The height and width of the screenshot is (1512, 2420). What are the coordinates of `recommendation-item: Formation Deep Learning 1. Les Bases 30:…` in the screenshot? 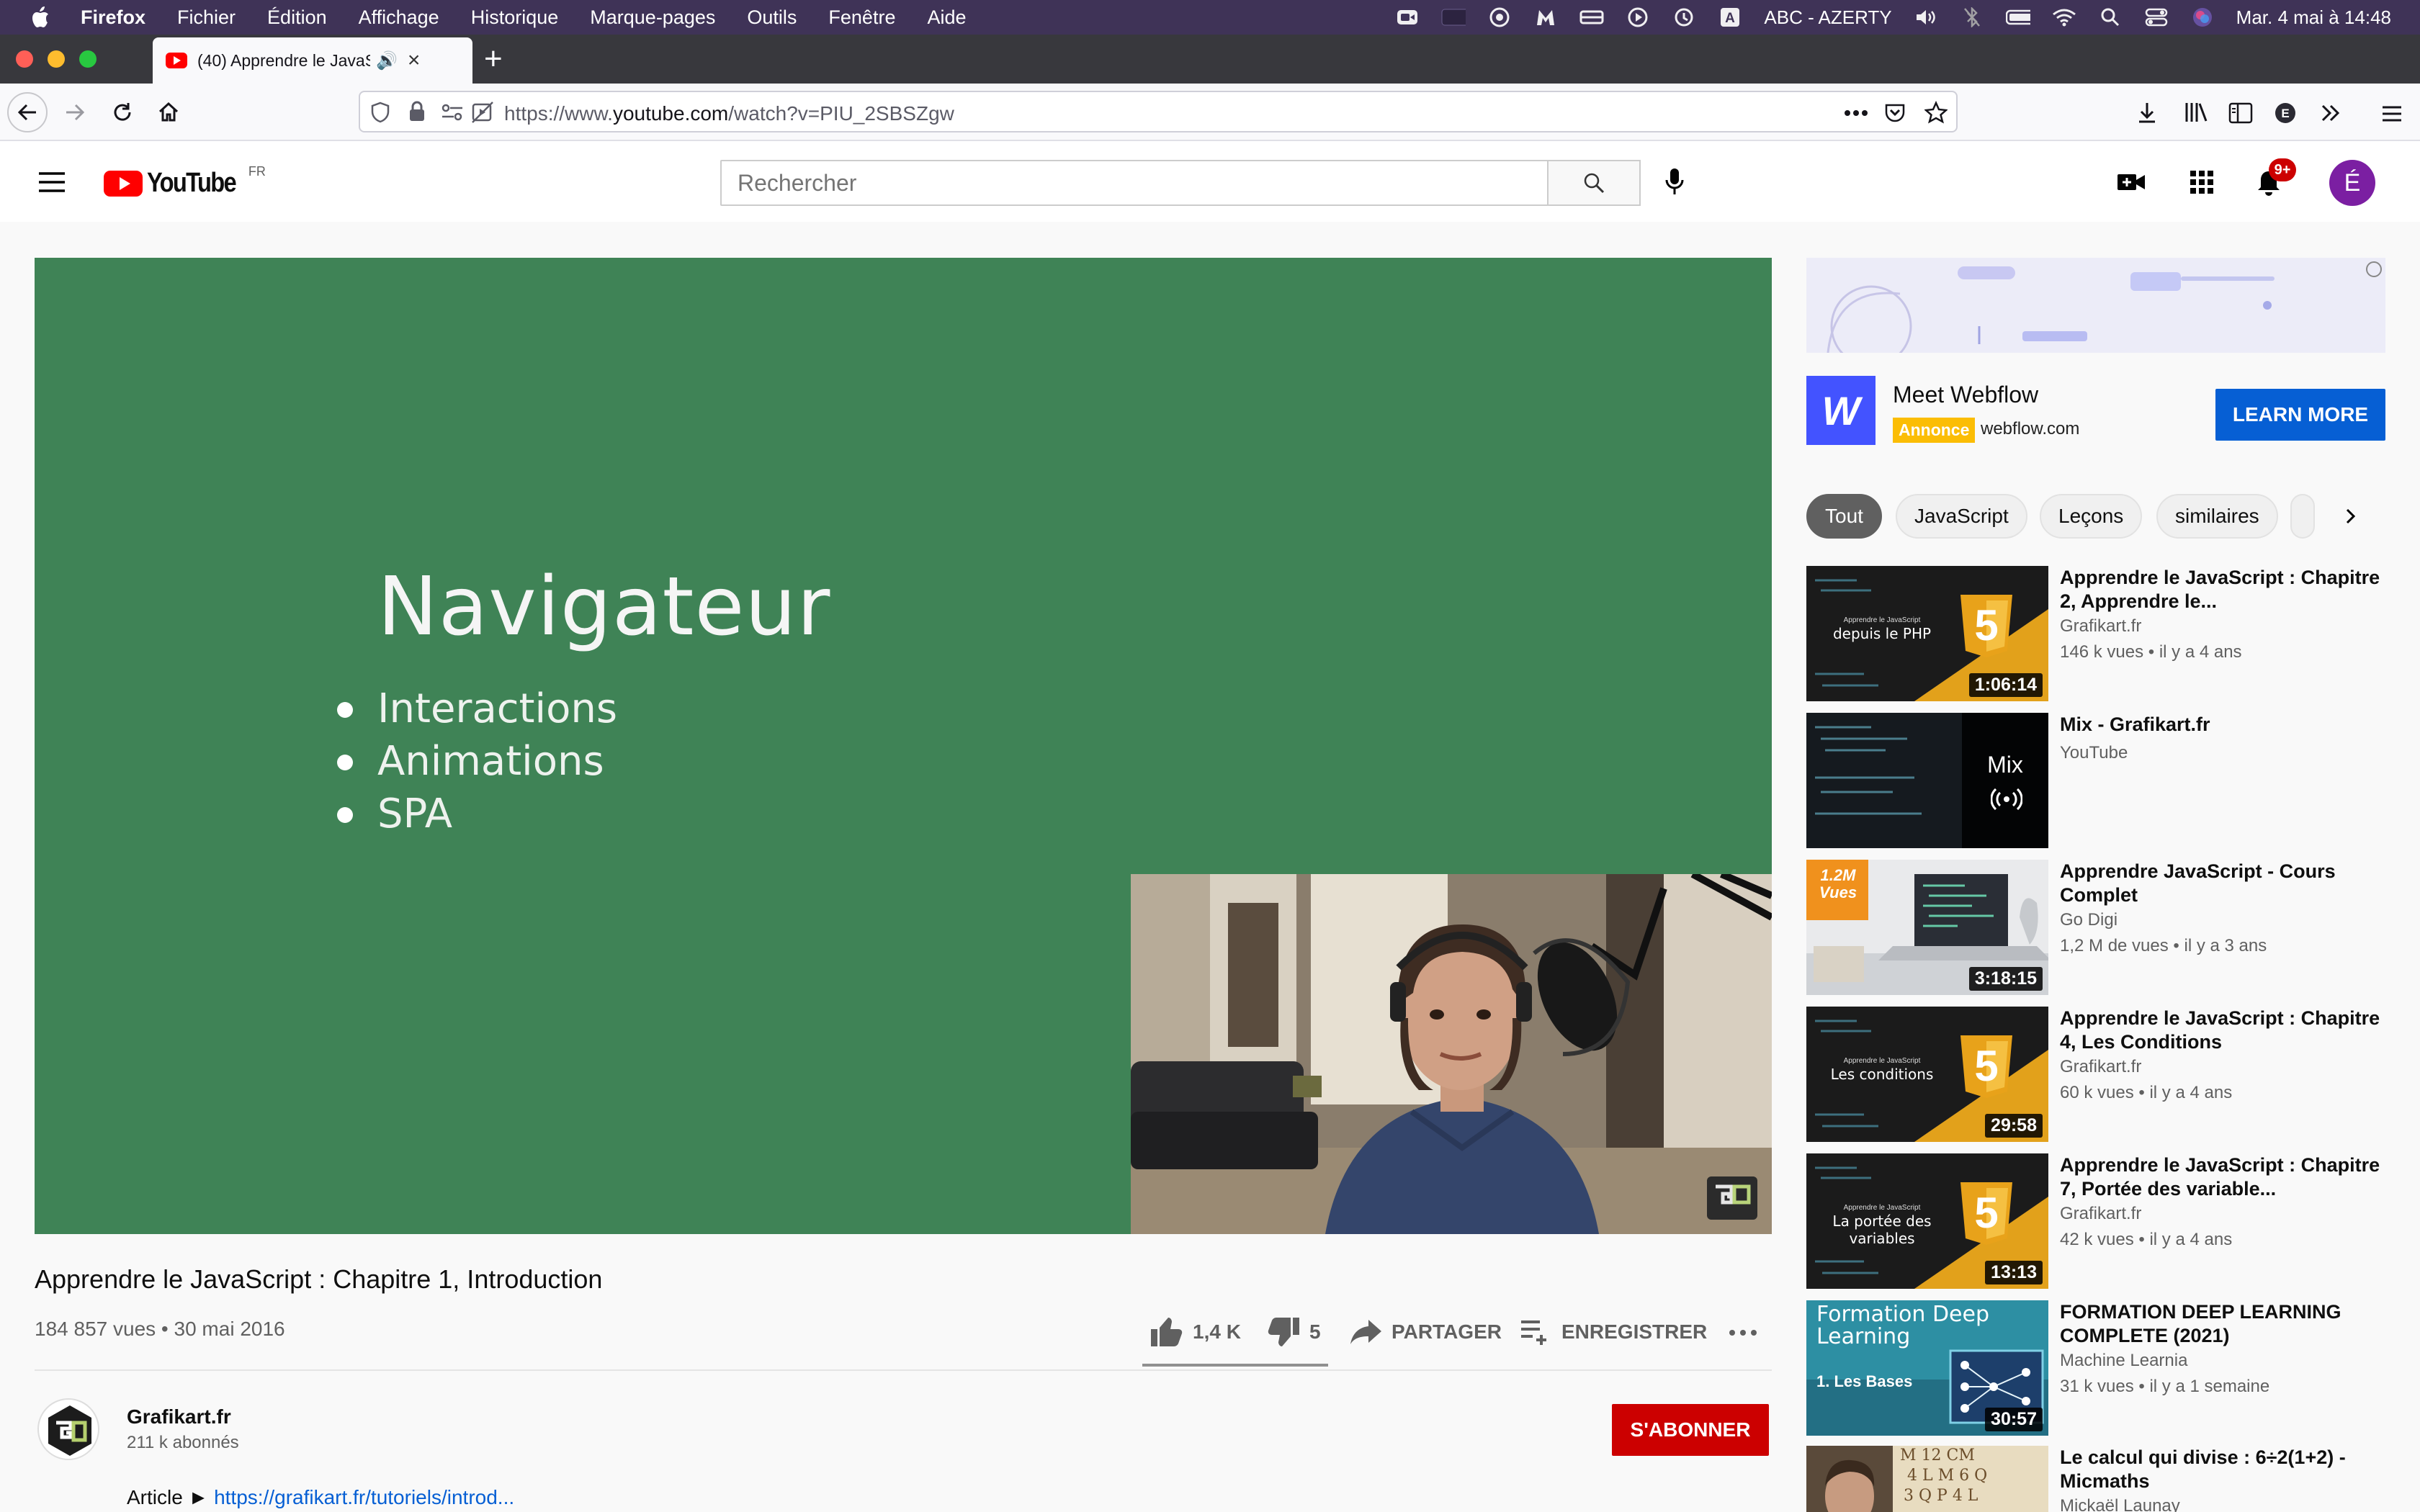 It's located at (2098, 1368).